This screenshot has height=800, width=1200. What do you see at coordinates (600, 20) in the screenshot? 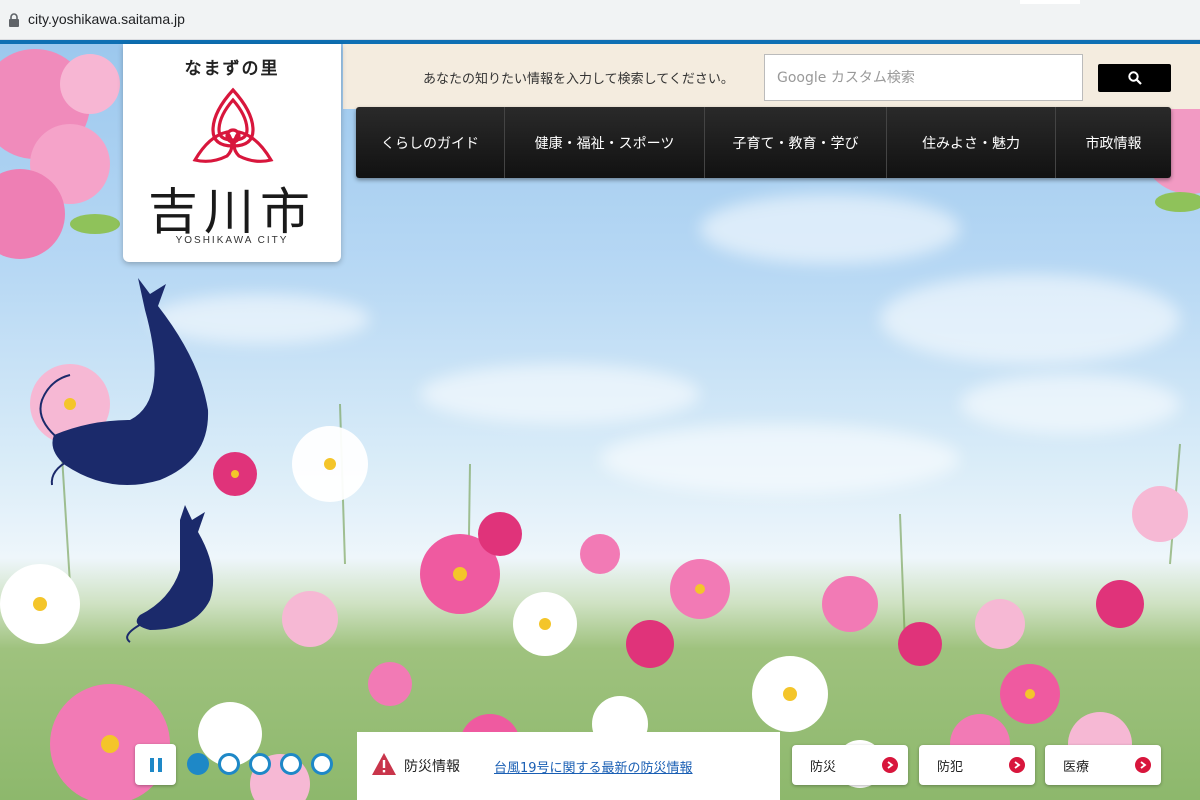
I see `browser-address-bar: city.yoshikawa.saitama.jp` at bounding box center [600, 20].